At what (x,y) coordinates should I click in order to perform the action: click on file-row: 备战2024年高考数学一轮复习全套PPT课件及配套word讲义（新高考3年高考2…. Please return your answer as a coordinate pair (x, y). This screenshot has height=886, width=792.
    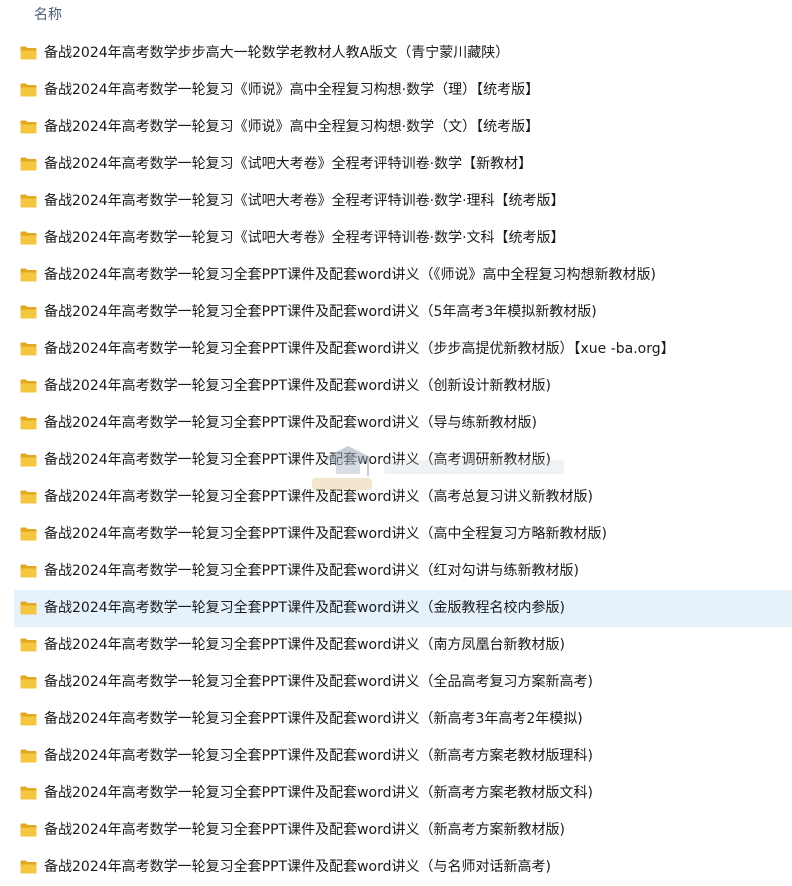
    Looking at the image, I should click on (403, 719).